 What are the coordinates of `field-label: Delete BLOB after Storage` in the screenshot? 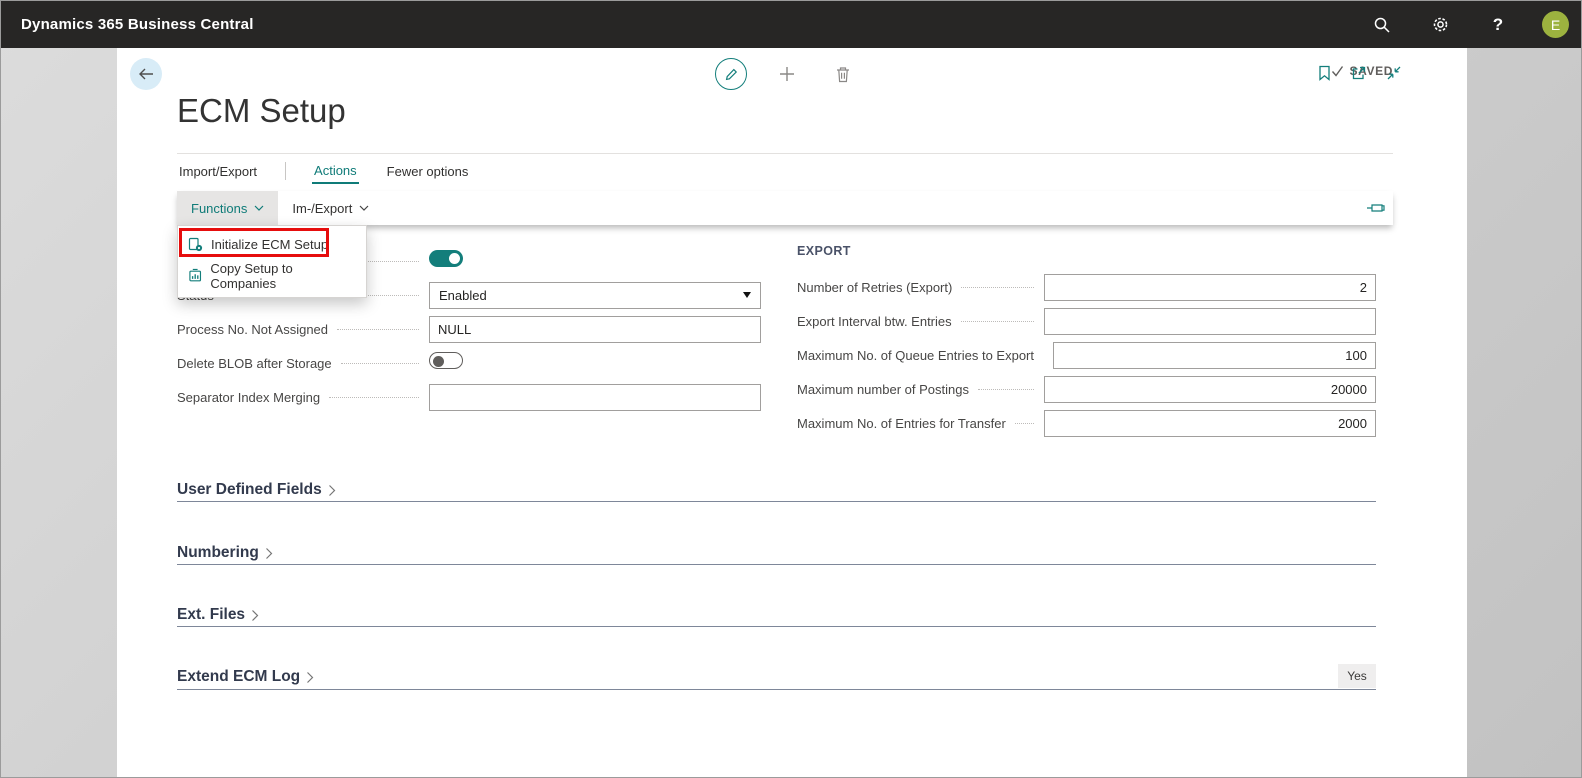 It's located at (254, 363).